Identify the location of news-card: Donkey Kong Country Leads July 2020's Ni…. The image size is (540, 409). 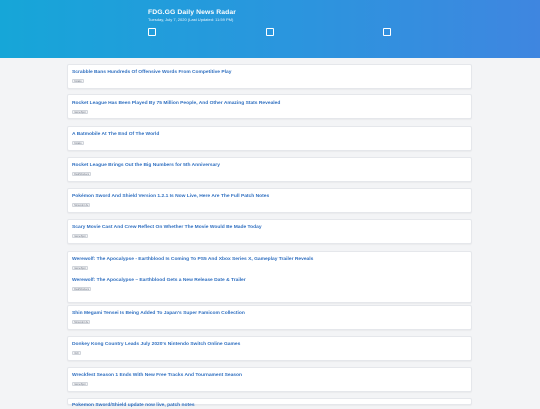
(269, 348).